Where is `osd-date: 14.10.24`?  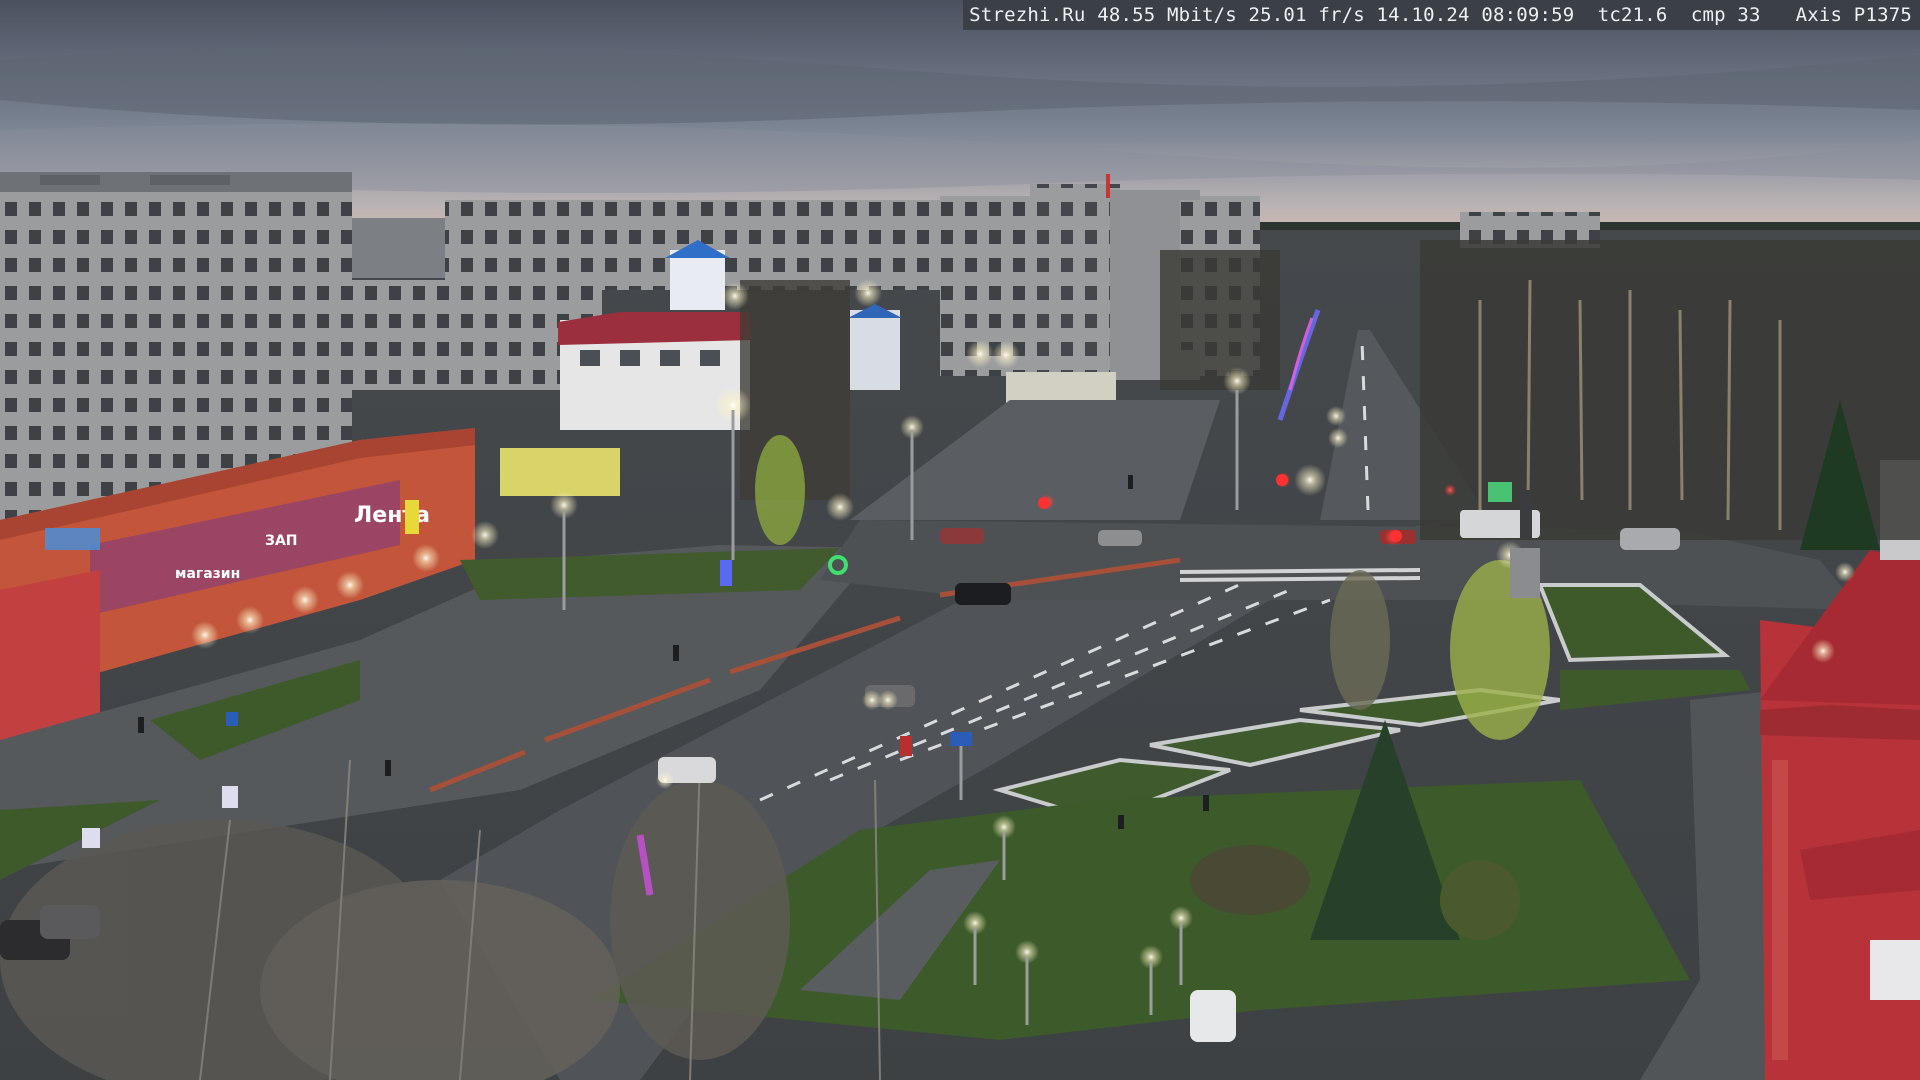 osd-date: 14.10.24 is located at coordinates (1423, 15).